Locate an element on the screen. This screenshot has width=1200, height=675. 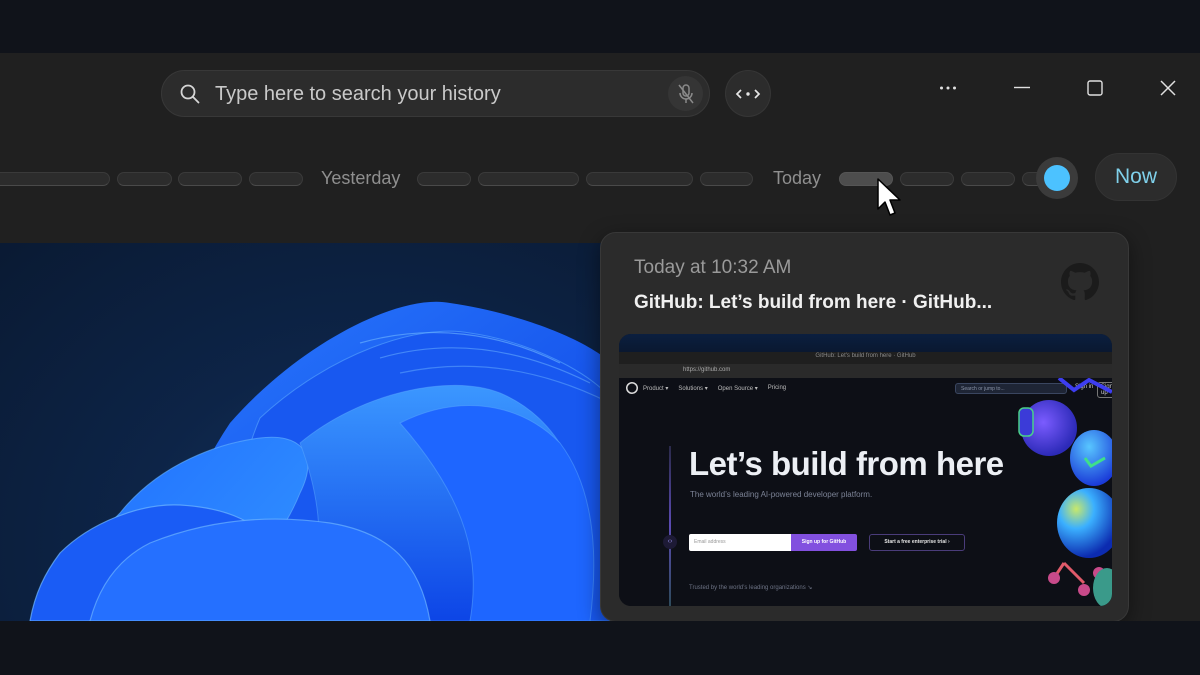
thumbnail-code-node-icon: ‹› is located at coordinates (670, 542).